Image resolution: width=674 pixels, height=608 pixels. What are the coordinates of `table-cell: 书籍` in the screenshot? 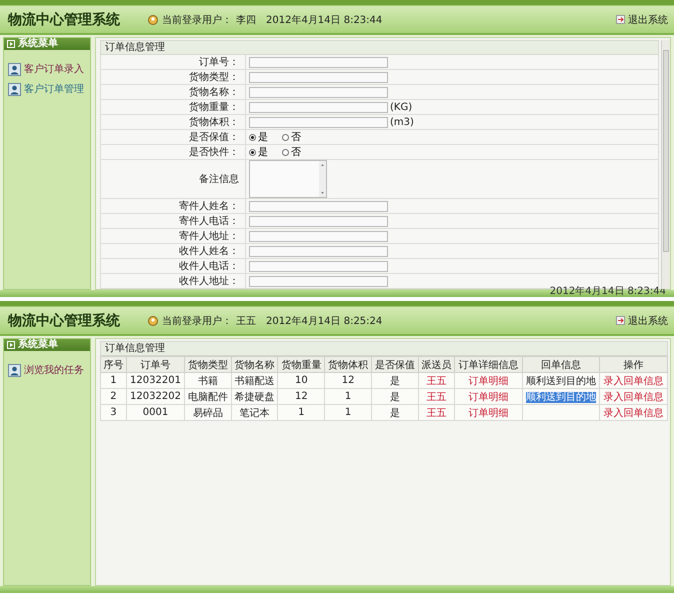 It's located at (208, 380).